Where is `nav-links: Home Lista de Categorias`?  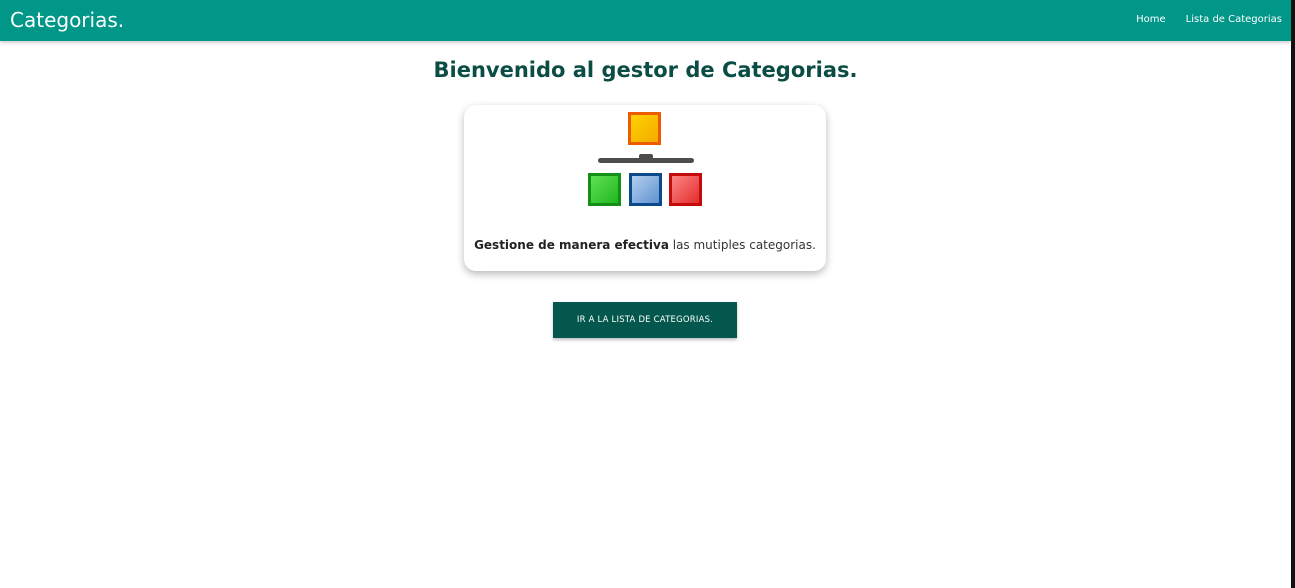 nav-links: Home Lista de Categorias is located at coordinates (1209, 20).